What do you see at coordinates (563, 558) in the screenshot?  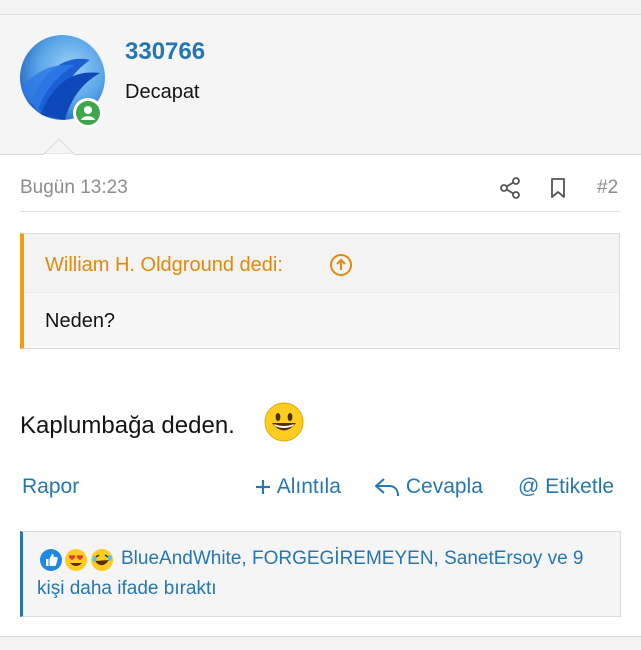 I see `reaction-connector: ve 9` at bounding box center [563, 558].